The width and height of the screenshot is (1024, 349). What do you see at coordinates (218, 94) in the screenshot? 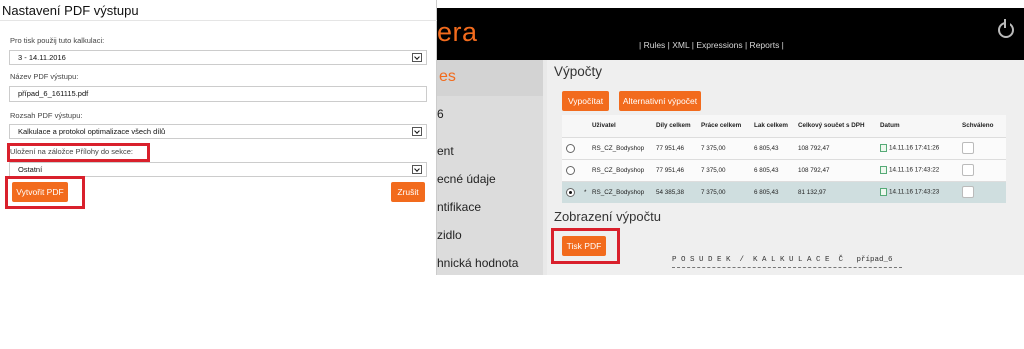
I see `pdf-name-input: případ_6_161115.pdf` at bounding box center [218, 94].